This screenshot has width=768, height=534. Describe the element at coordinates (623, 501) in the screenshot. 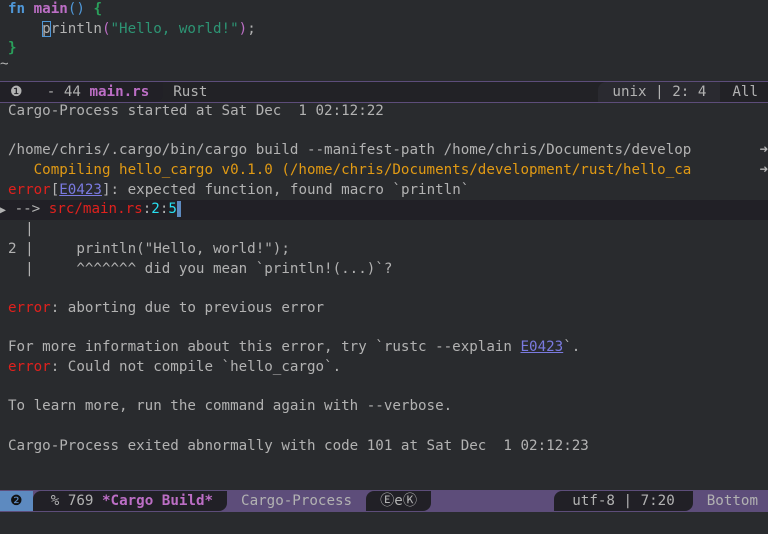

I see `encoding-position: utf-8 | 7:20` at that location.